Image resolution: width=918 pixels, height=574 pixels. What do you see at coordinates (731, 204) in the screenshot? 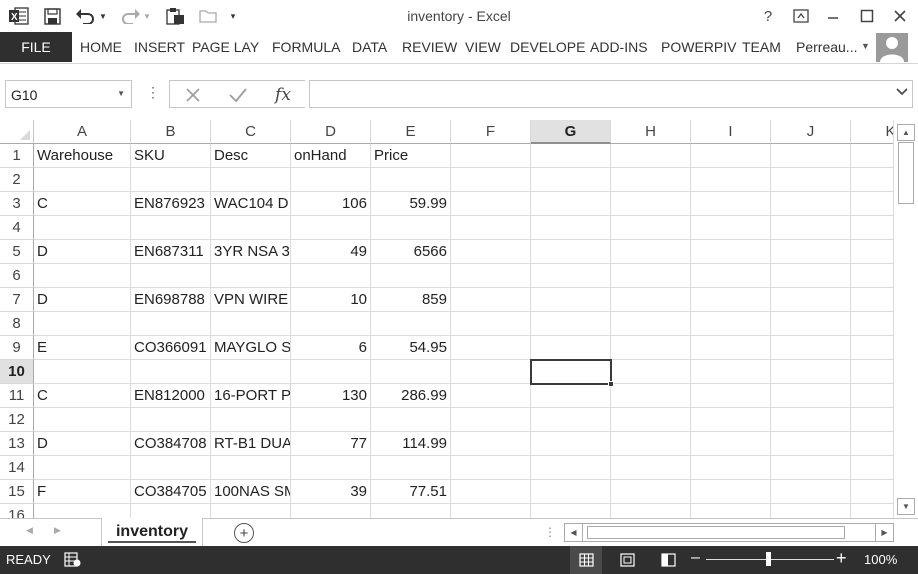
I see `cell-i3` at bounding box center [731, 204].